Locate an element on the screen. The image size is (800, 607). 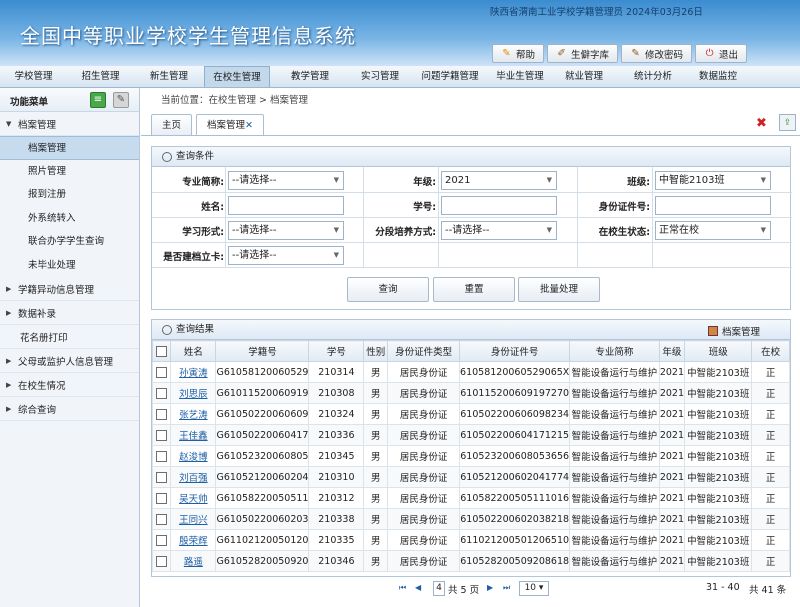
status-select: 正常在校 ▼ is located at coordinates (713, 230).